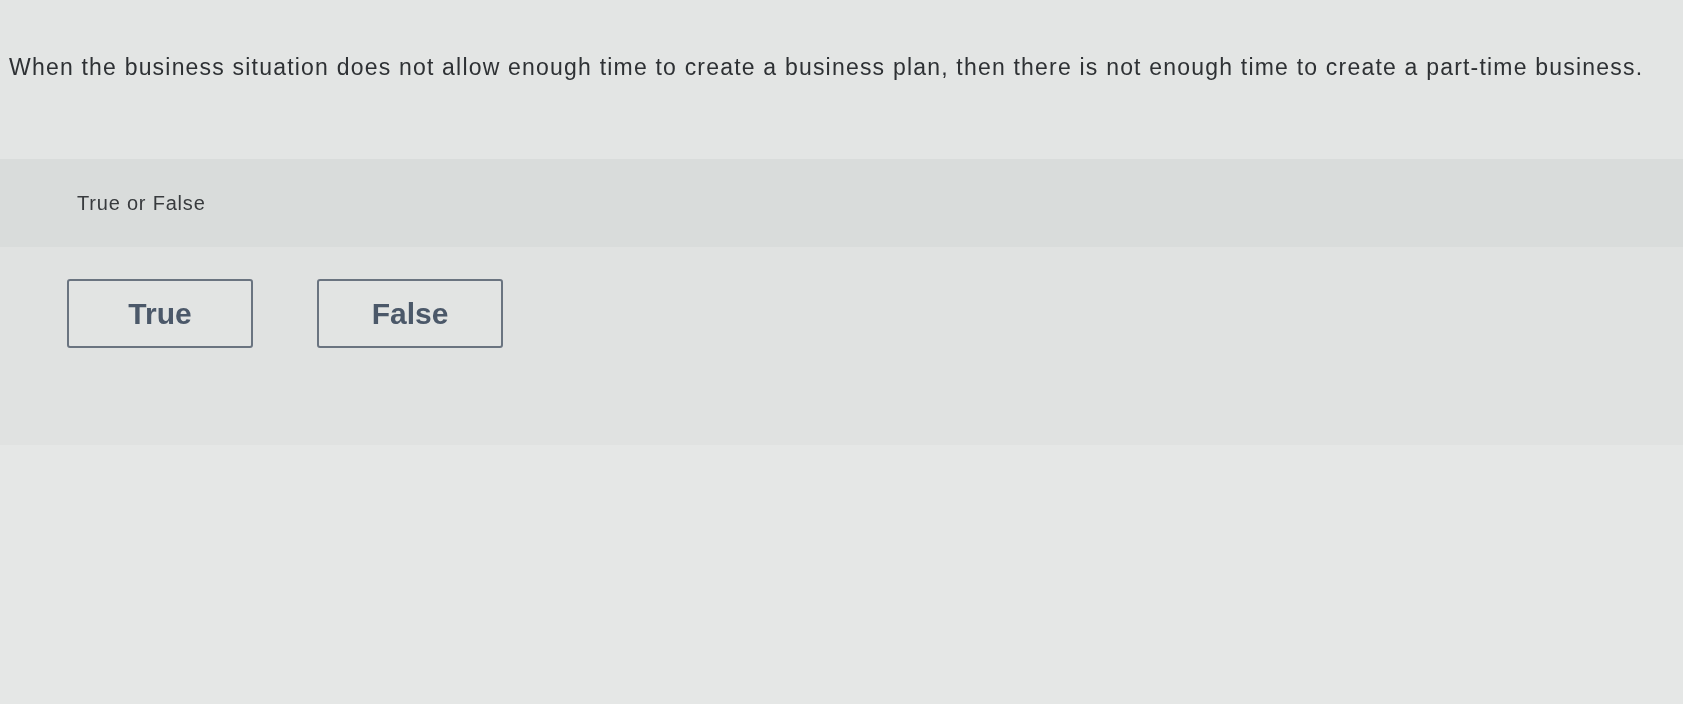 This screenshot has height=704, width=1683. I want to click on answer-choice-button: True, so click(160, 313).